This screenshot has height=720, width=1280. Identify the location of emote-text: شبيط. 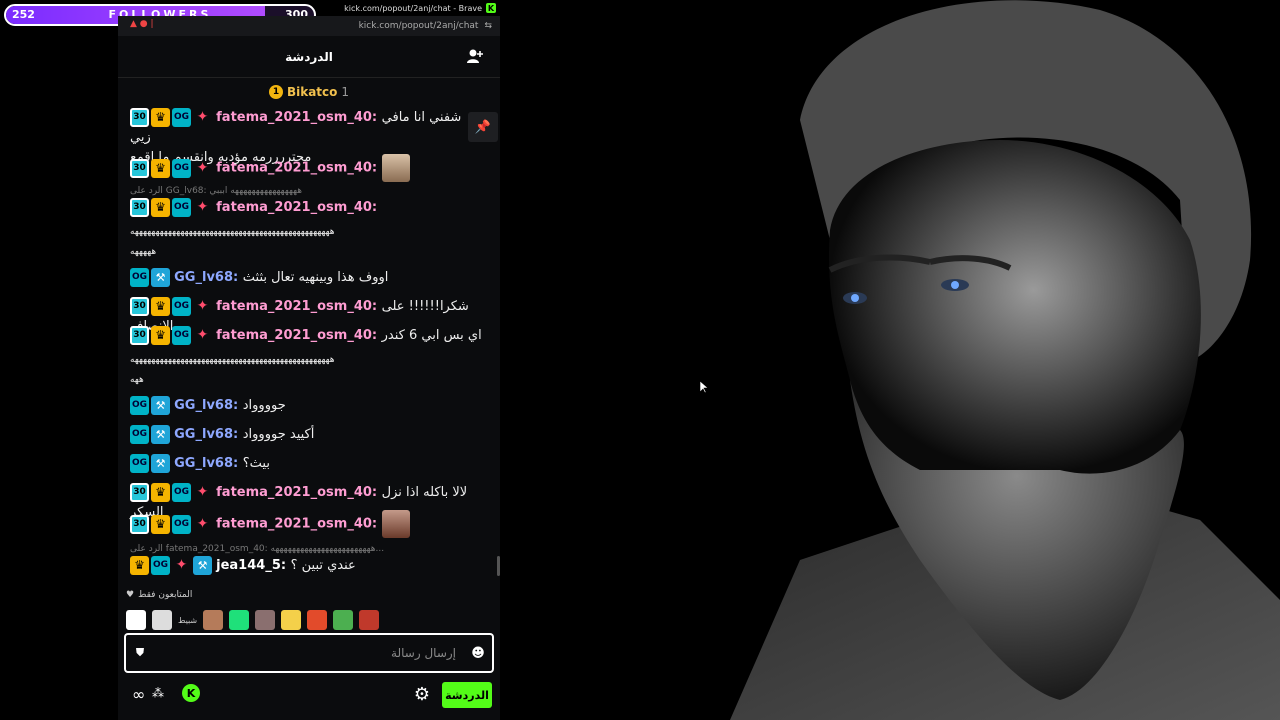
(187, 620).